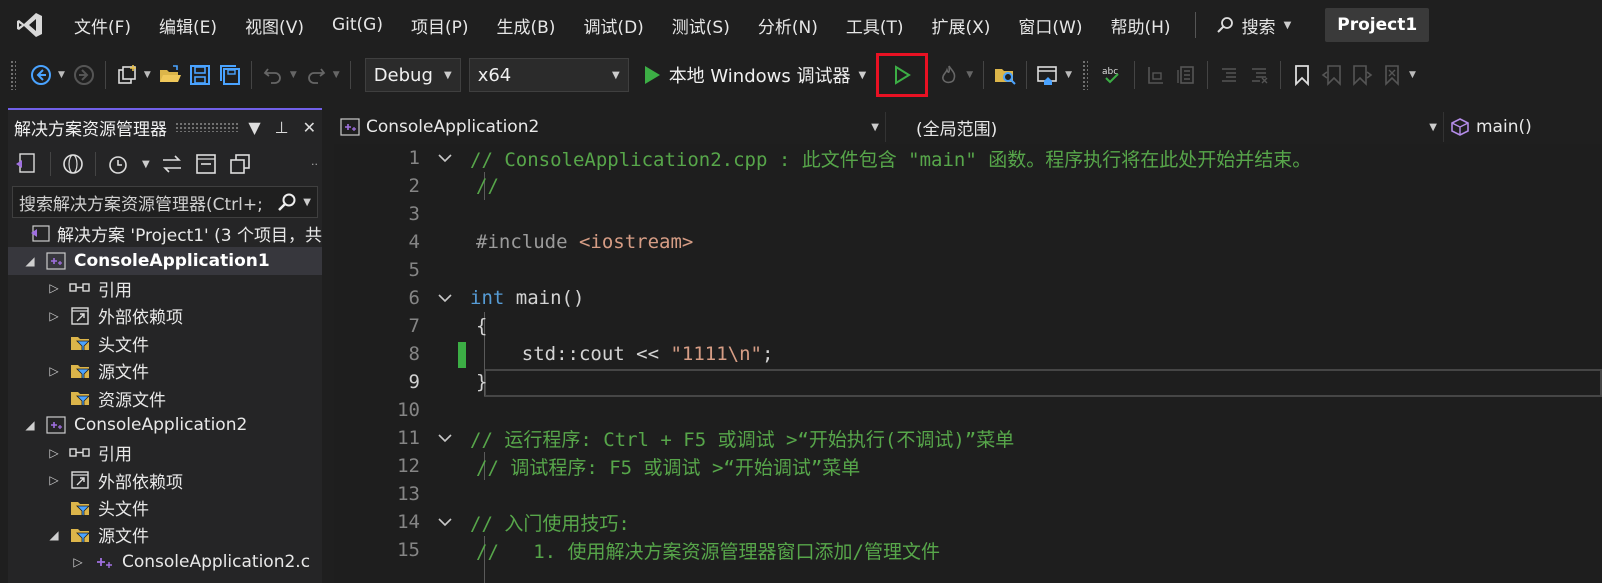 The height and width of the screenshot is (583, 1602). I want to click on navigate-back-button, so click(41, 75).